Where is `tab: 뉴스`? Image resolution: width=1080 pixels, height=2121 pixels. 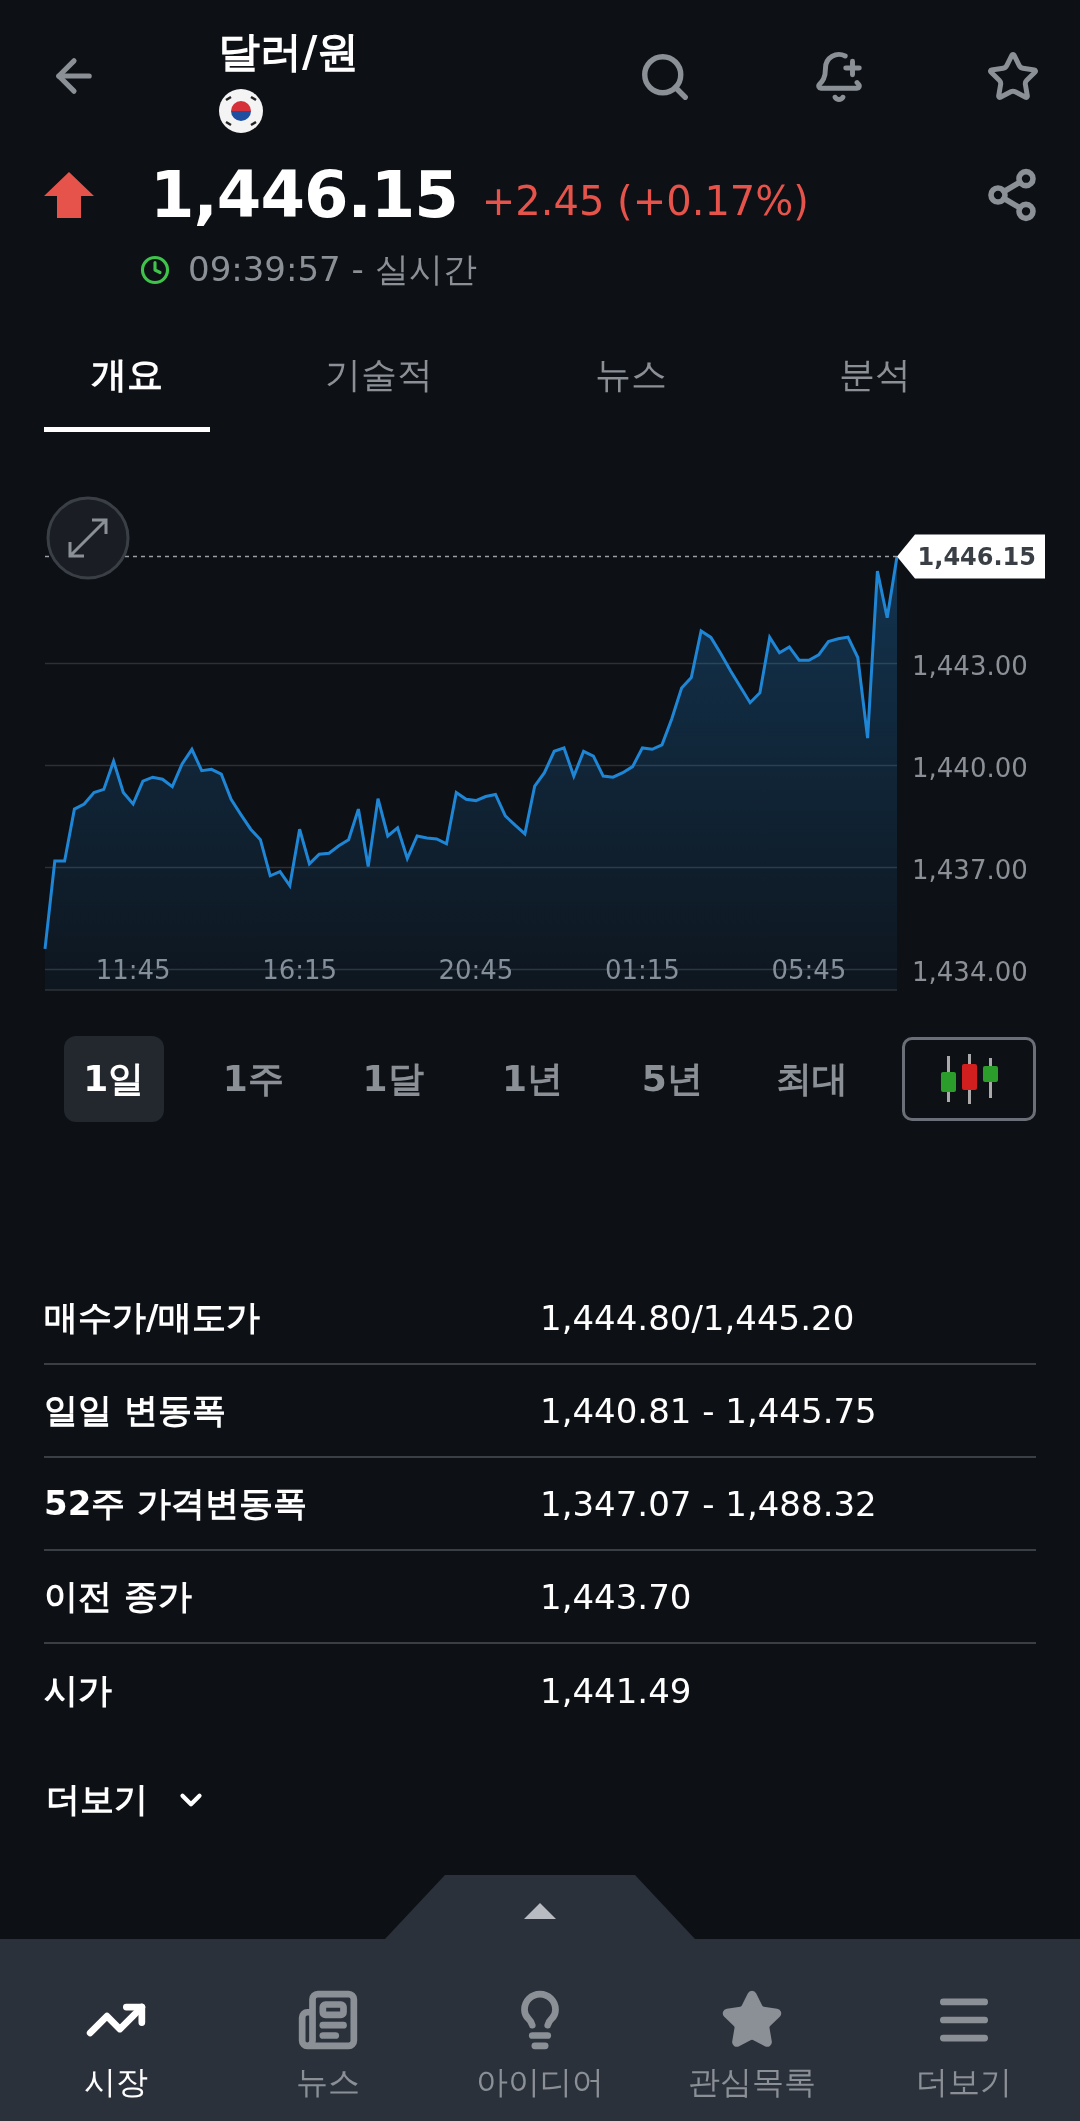
tab: 뉴스 is located at coordinates (631, 388).